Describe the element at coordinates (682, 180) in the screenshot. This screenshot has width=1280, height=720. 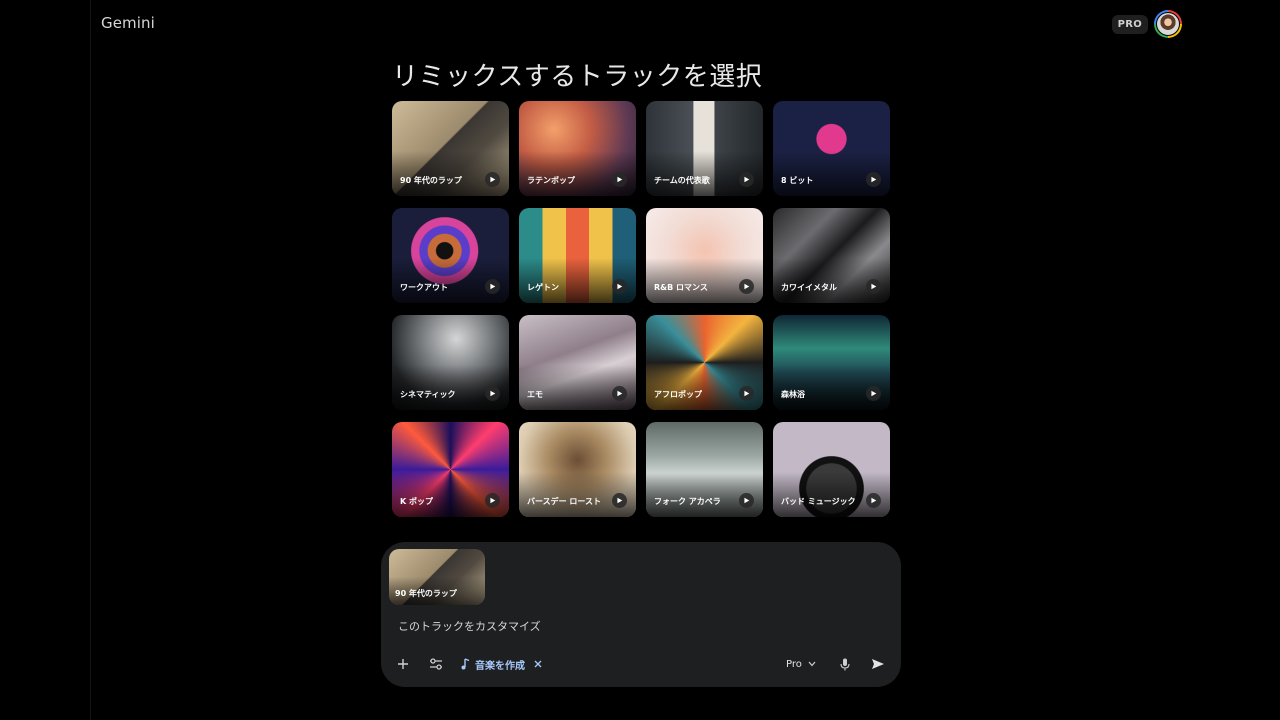
I see `track-label: チームの代表歌` at that location.